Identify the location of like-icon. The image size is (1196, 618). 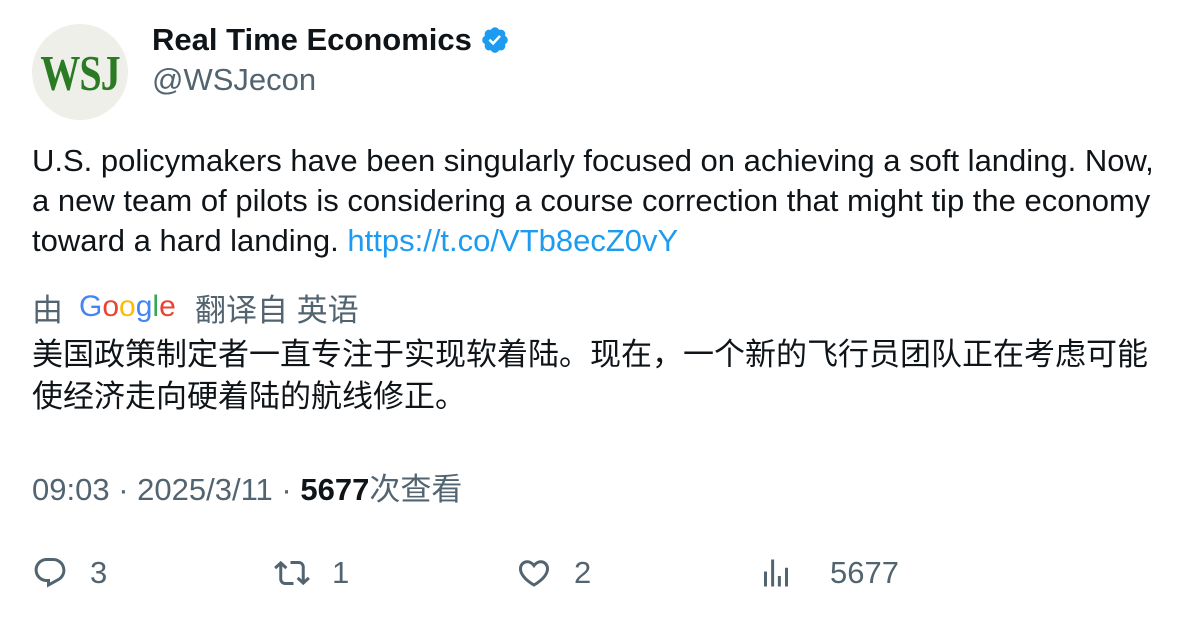
(534, 573).